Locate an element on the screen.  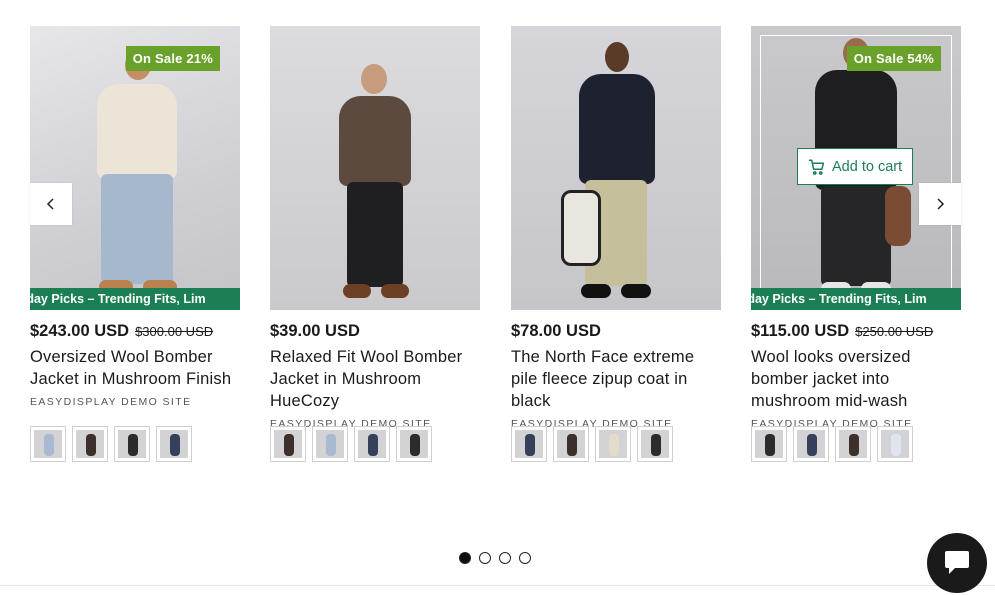
chevron-left-icon is located at coordinates (50, 204).